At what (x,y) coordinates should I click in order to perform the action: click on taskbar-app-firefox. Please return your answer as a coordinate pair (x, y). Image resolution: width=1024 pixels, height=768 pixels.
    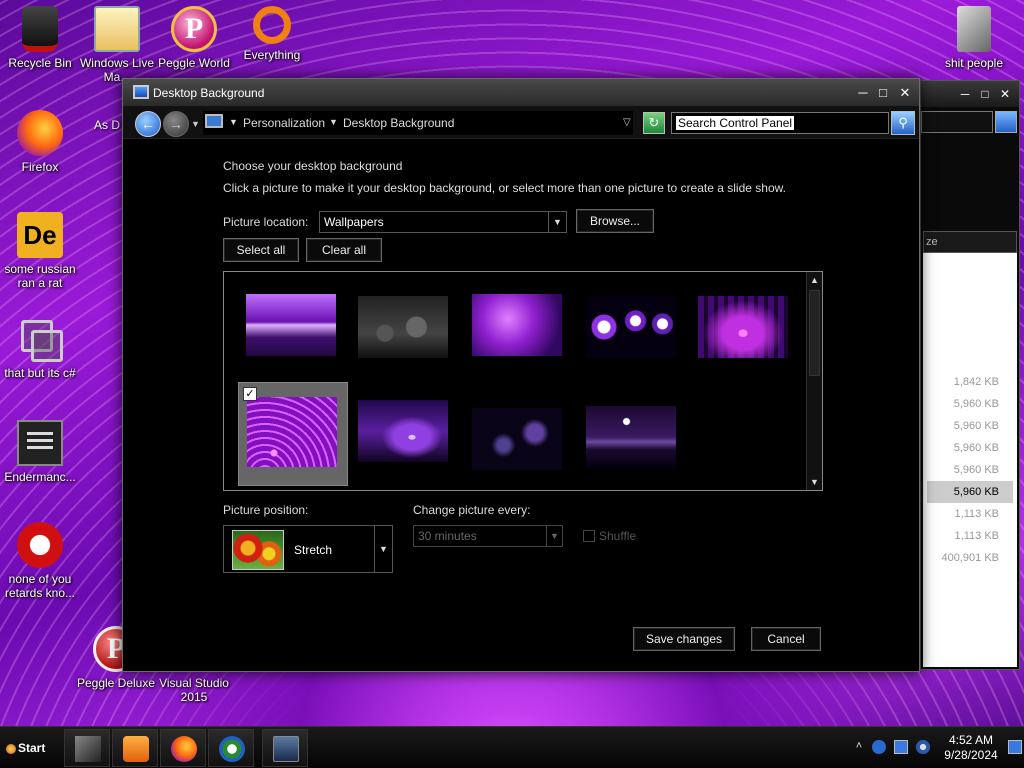
    Looking at the image, I should click on (183, 748).